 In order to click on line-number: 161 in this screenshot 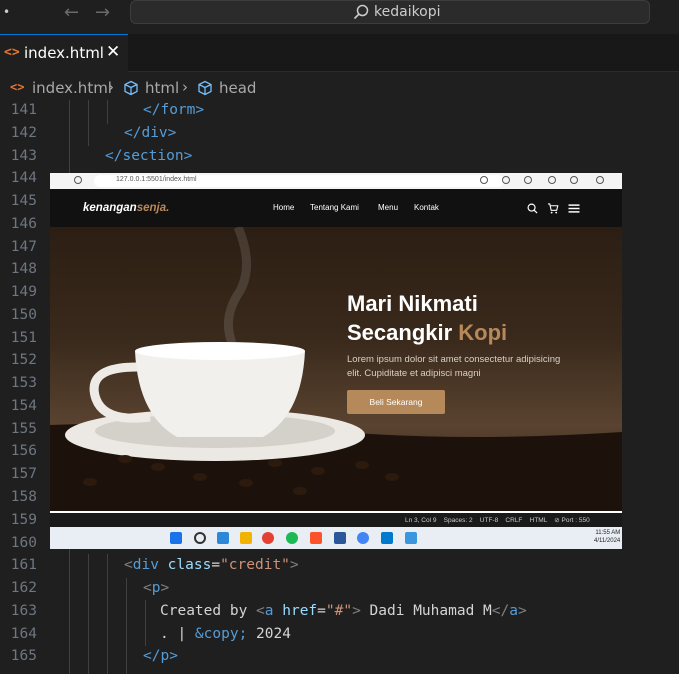, I will do `click(23, 565)`.